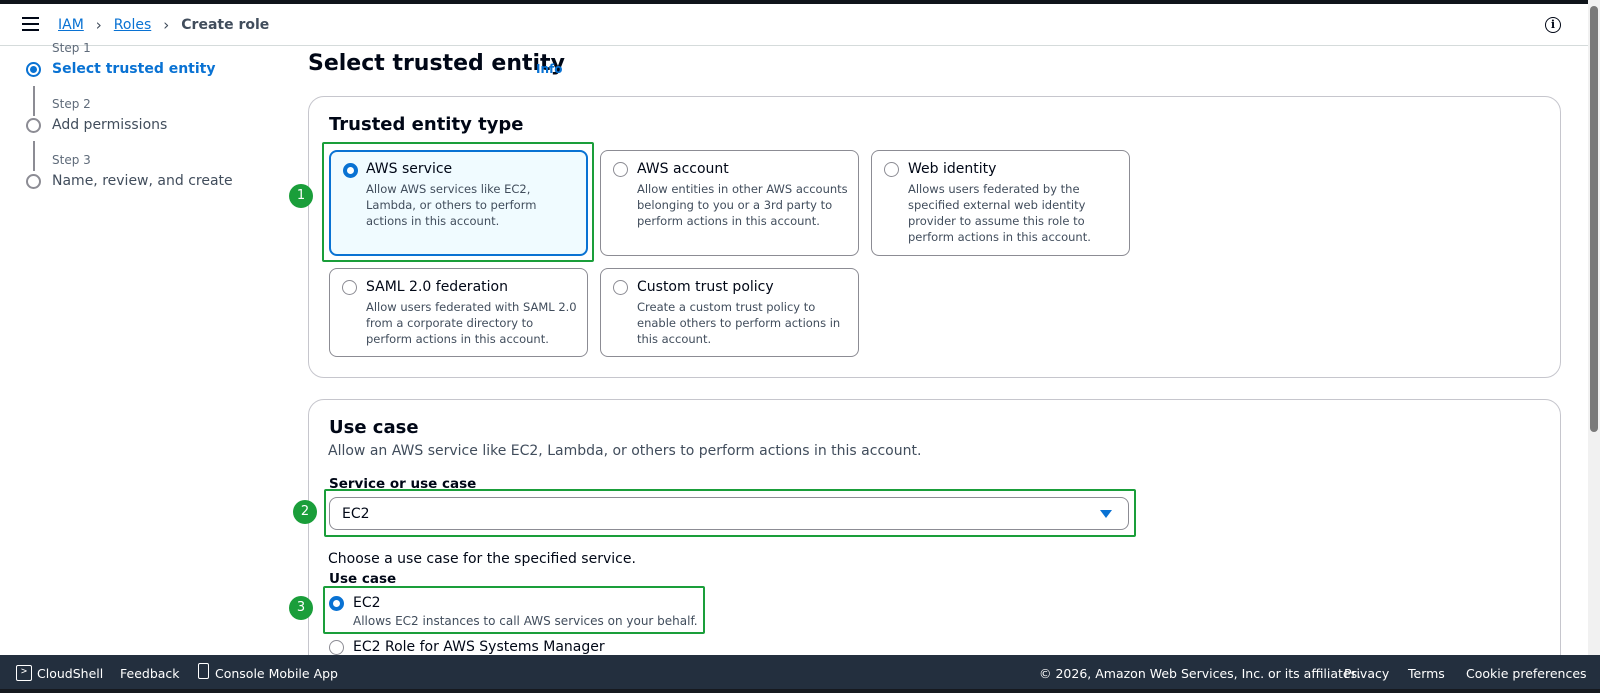 This screenshot has width=1600, height=693. Describe the element at coordinates (729, 513) in the screenshot. I see `service-select: EC2` at that location.